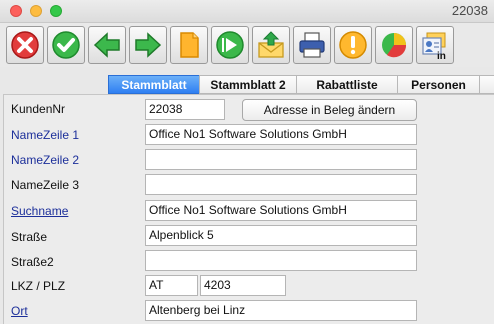 The image size is (494, 324). Describe the element at coordinates (29, 237) in the screenshot. I see `strasse-label: Straße` at that location.